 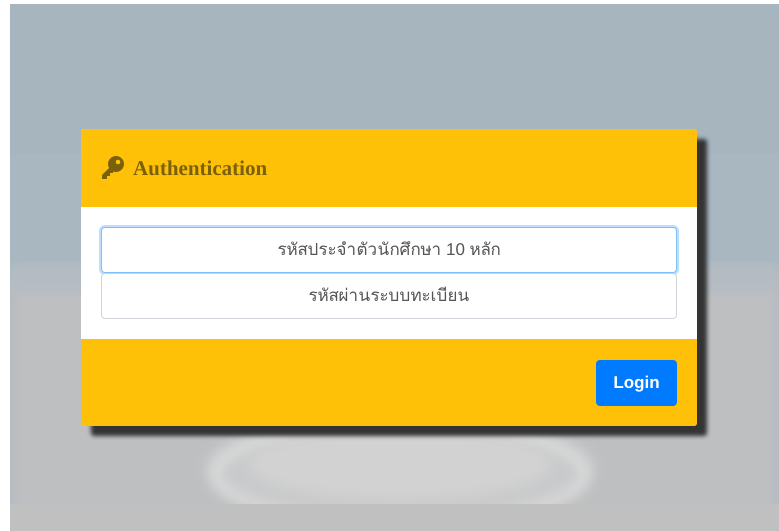 What do you see at coordinates (389, 296) in the screenshot?
I see `password-field: รหัสผ่านระบบทะเบียน` at bounding box center [389, 296].